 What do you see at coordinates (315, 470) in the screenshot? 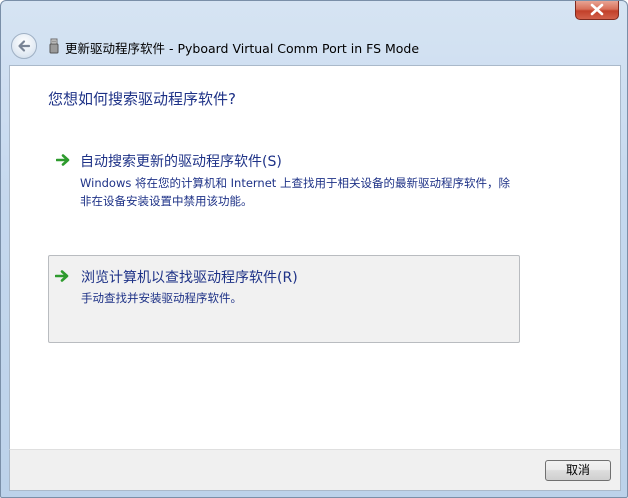
I see `button-bar: 取消` at bounding box center [315, 470].